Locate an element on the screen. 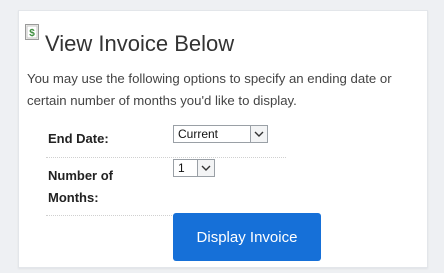 The image size is (444, 273). months-row: Number of Months: 1 is located at coordinates (166, 187).